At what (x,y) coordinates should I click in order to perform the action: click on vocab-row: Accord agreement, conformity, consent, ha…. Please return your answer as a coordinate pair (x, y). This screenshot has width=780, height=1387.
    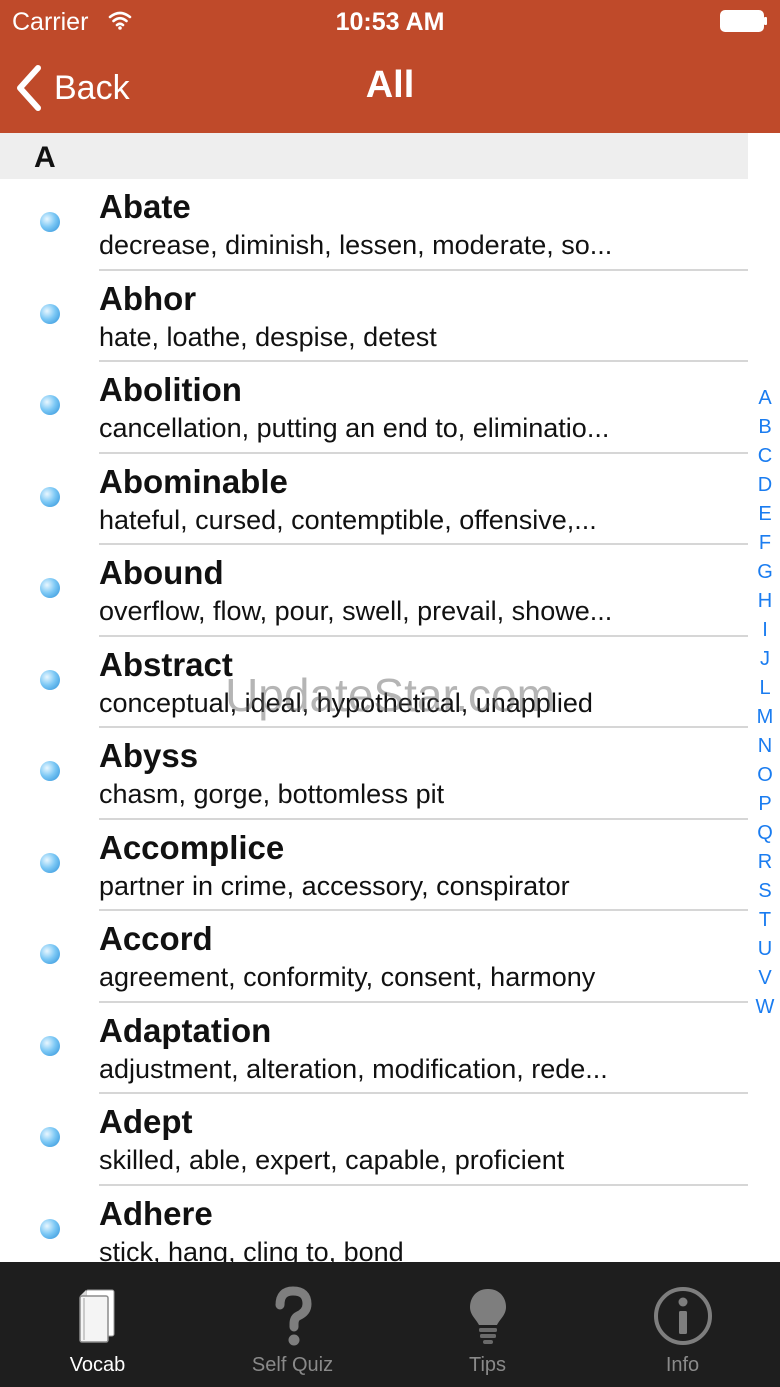
    Looking at the image, I should click on (374, 957).